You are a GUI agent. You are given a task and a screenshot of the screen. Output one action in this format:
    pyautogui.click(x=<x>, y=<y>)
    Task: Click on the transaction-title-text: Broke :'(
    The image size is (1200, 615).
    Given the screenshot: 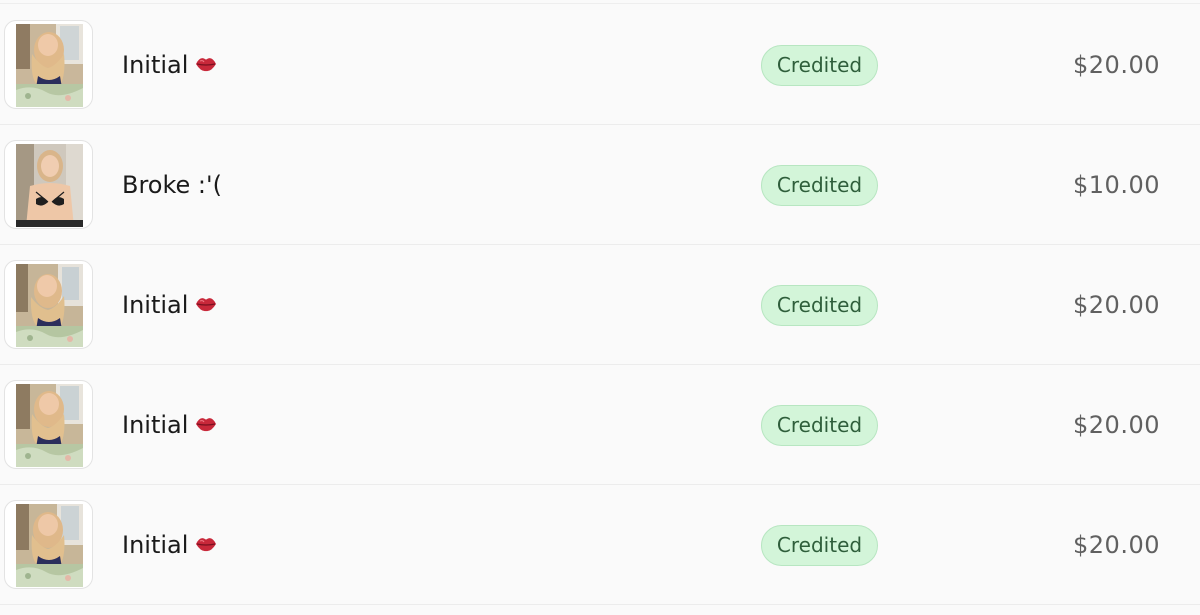 What is the action you would take?
    pyautogui.click(x=172, y=185)
    